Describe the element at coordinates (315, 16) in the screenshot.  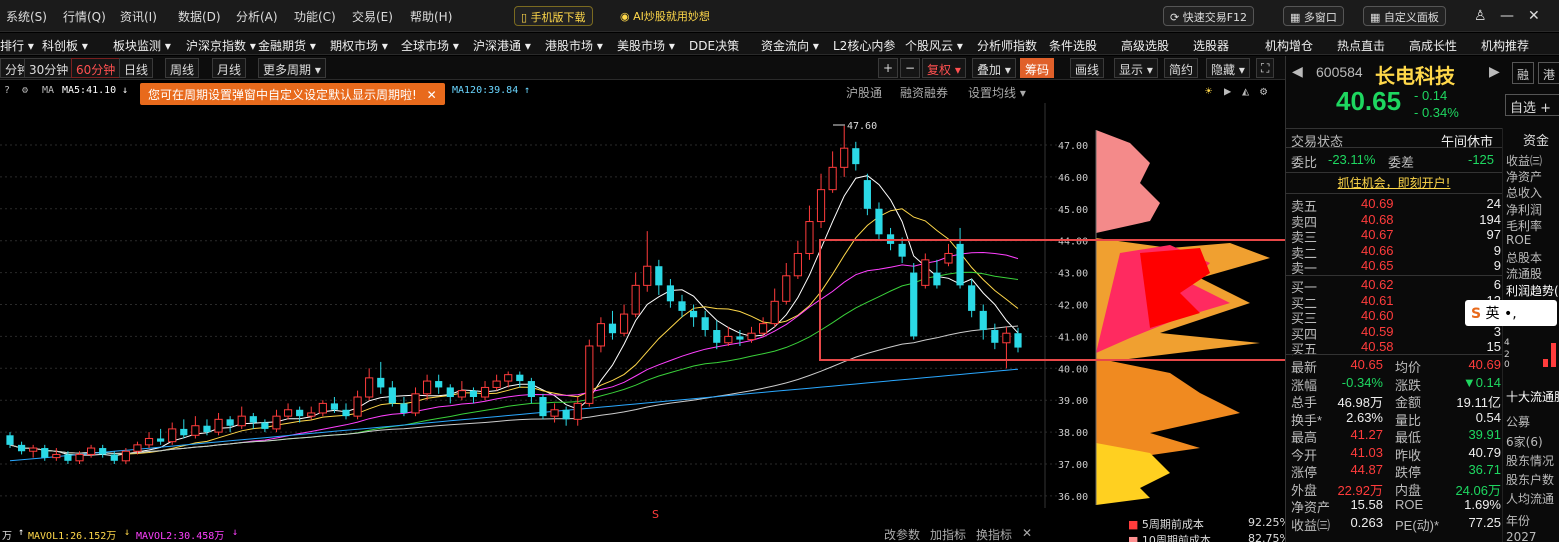
I see `menu-function: 功能(C)` at that location.